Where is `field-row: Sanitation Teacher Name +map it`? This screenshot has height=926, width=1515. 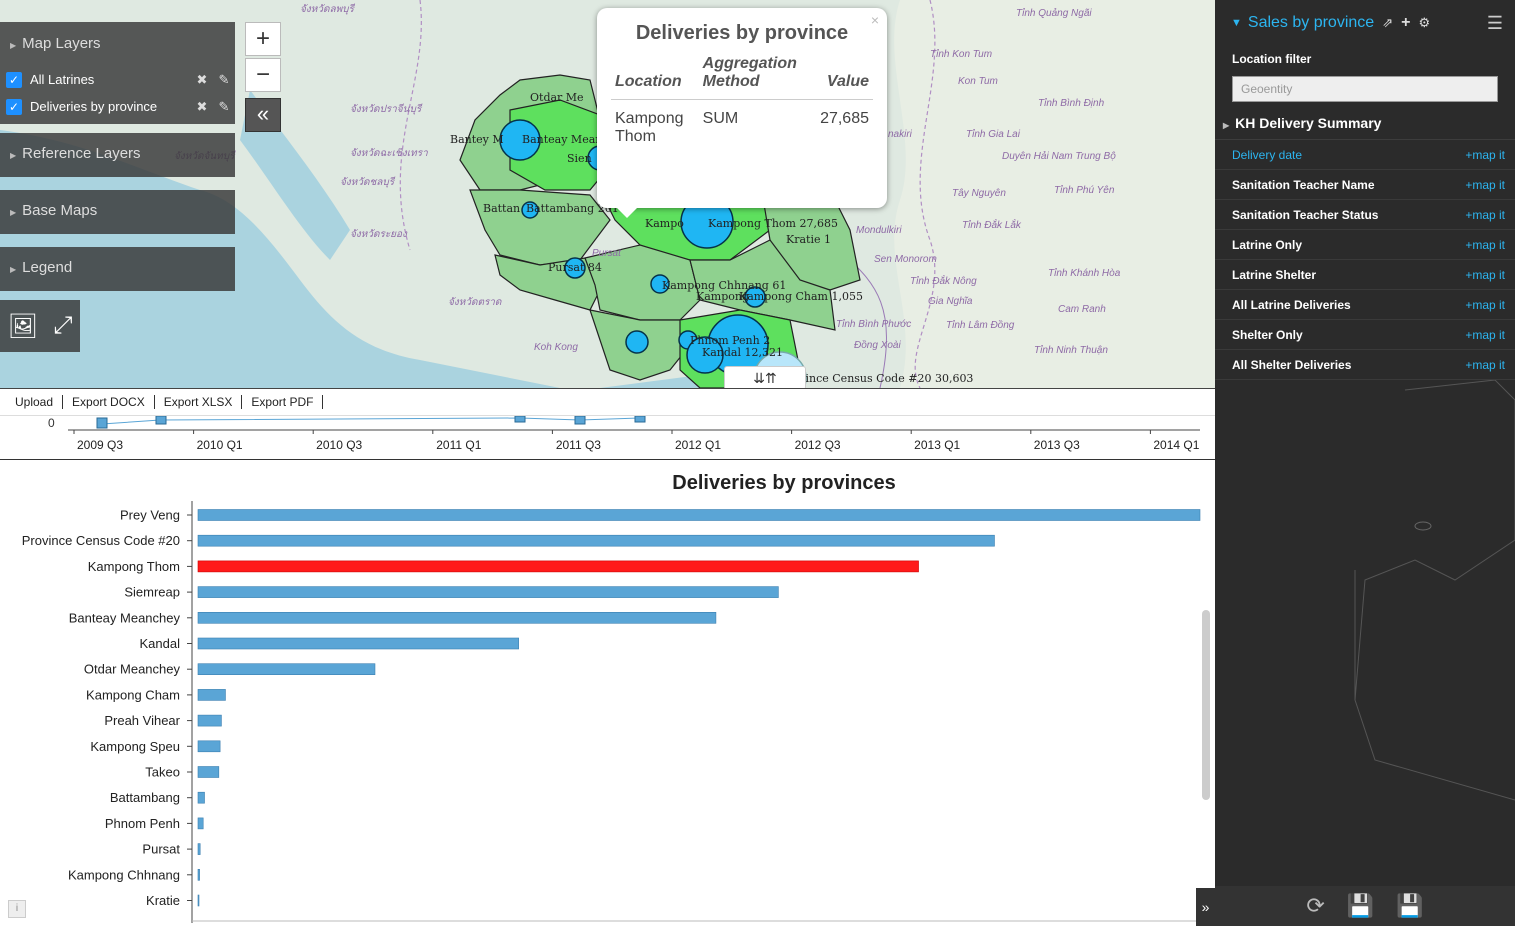 field-row: Sanitation Teacher Name +map it is located at coordinates (1365, 185).